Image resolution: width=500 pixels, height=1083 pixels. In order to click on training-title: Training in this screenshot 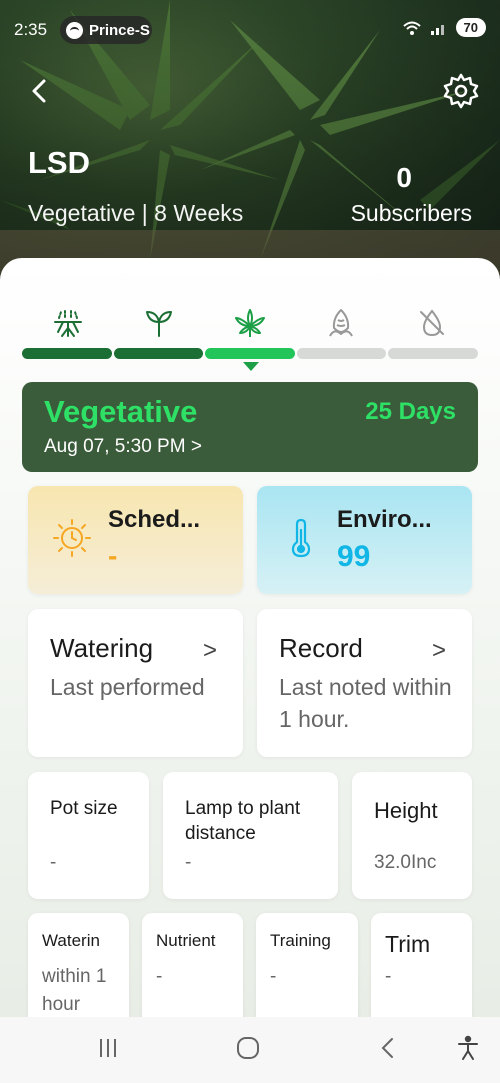, I will do `click(300, 940)`.